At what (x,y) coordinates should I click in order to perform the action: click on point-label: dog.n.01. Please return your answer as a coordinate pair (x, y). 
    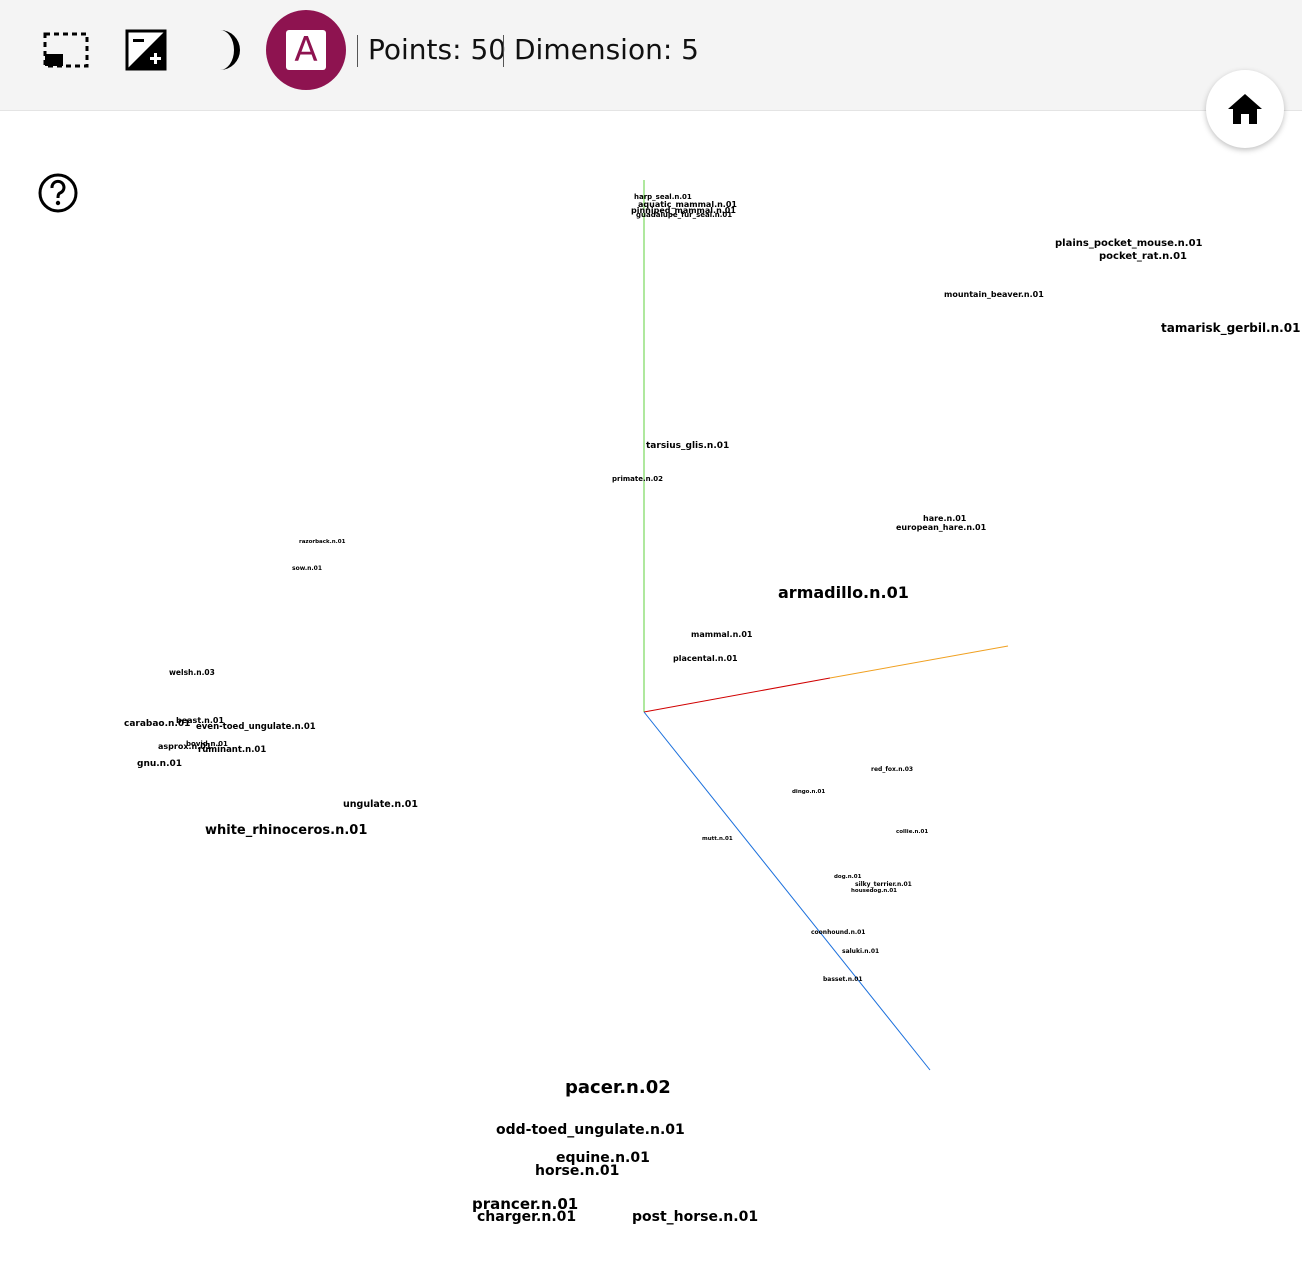
    Looking at the image, I should click on (848, 877).